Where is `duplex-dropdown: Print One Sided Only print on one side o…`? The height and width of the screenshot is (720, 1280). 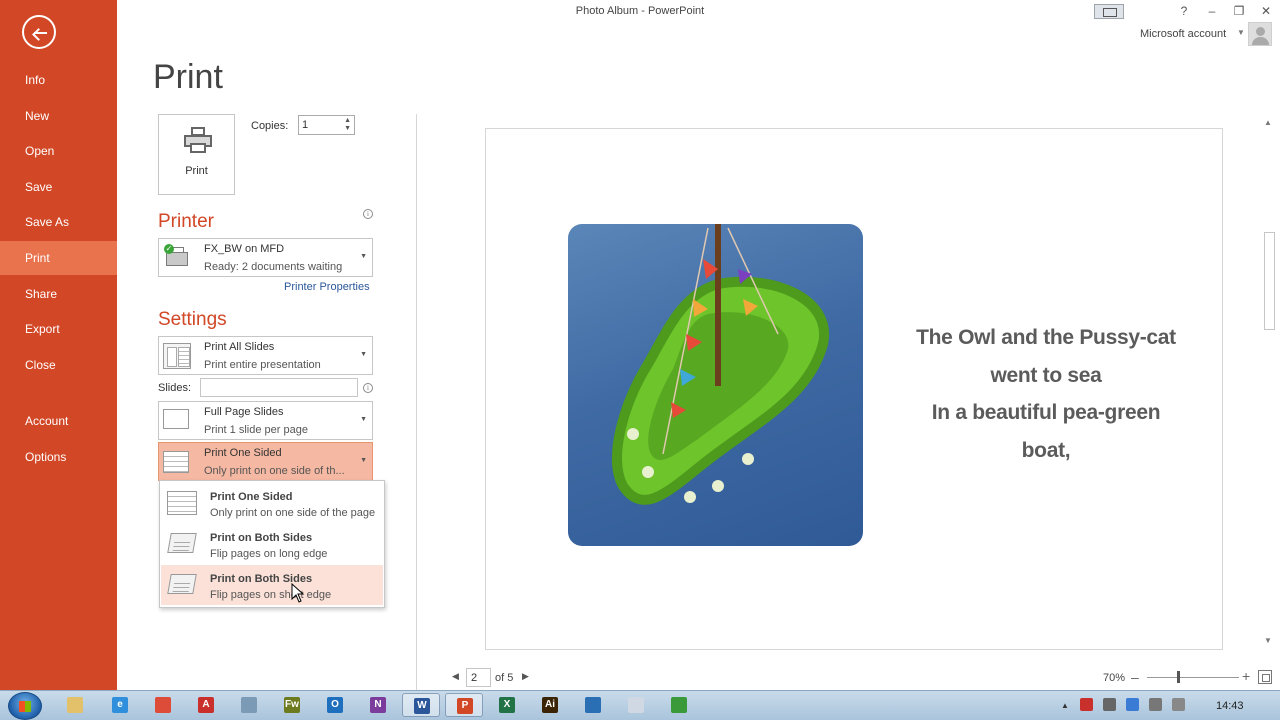 duplex-dropdown: Print One Sided Only print on one side o… is located at coordinates (265, 461).